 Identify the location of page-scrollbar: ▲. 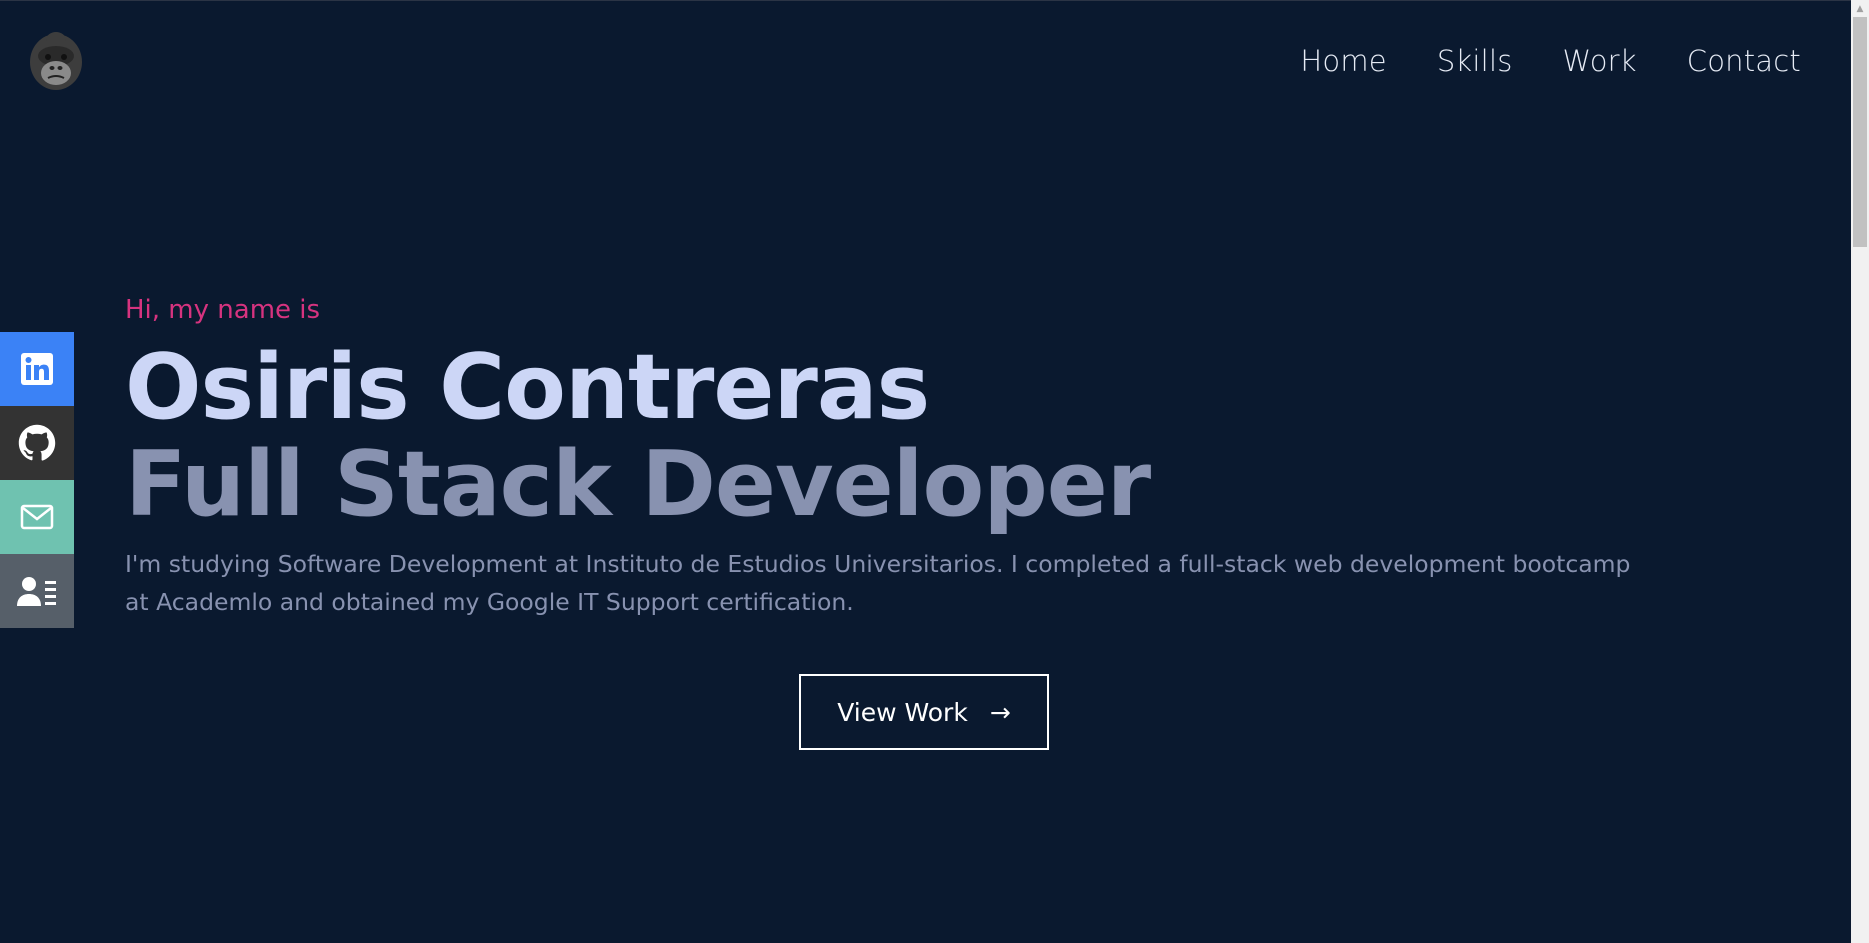
(1860, 471).